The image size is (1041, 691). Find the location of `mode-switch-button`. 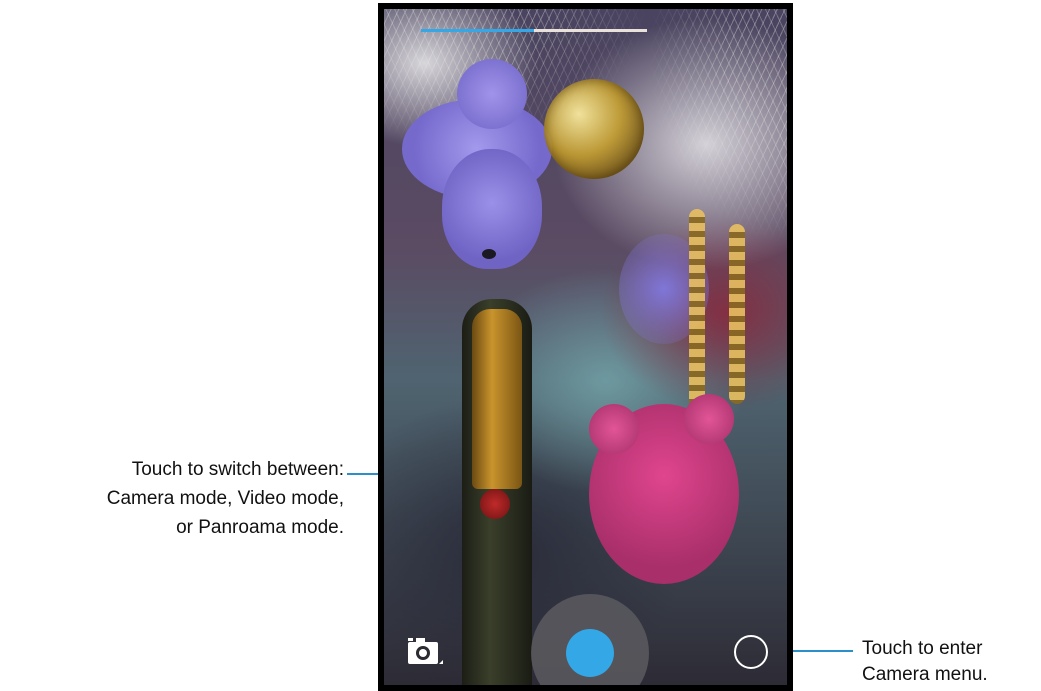

mode-switch-button is located at coordinates (425, 651).